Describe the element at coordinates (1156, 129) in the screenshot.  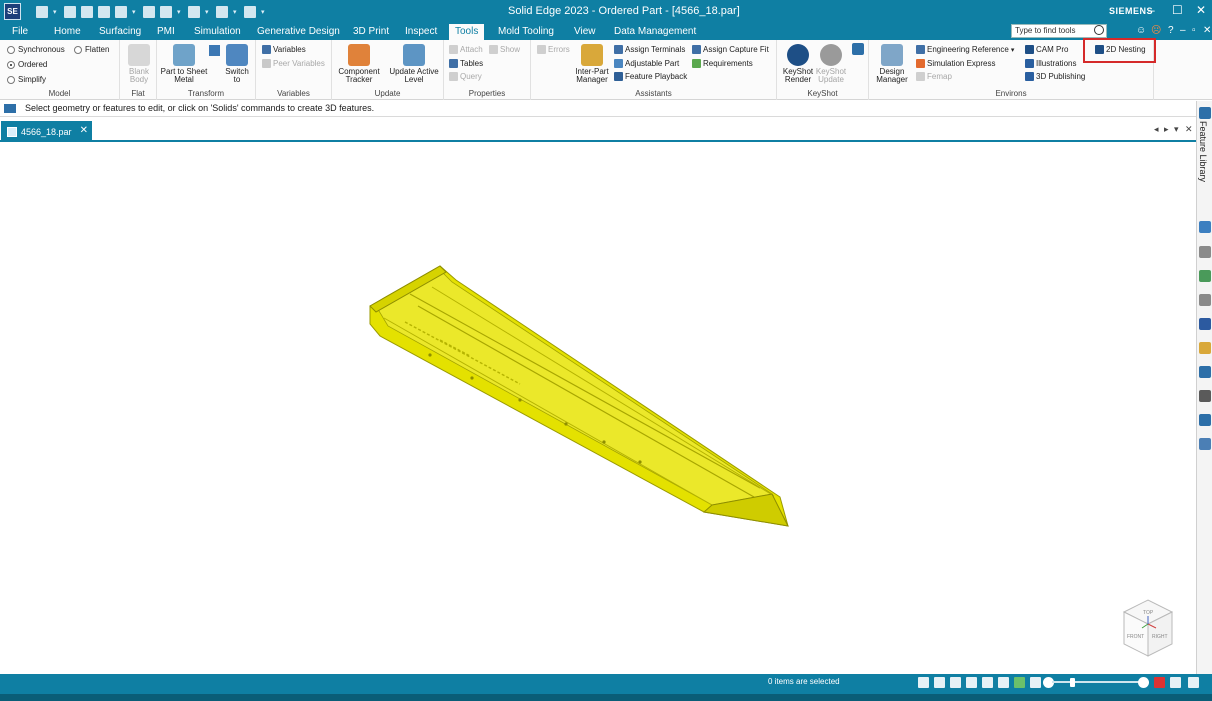
I see `tab-scroll-left-icon: ◂` at that location.